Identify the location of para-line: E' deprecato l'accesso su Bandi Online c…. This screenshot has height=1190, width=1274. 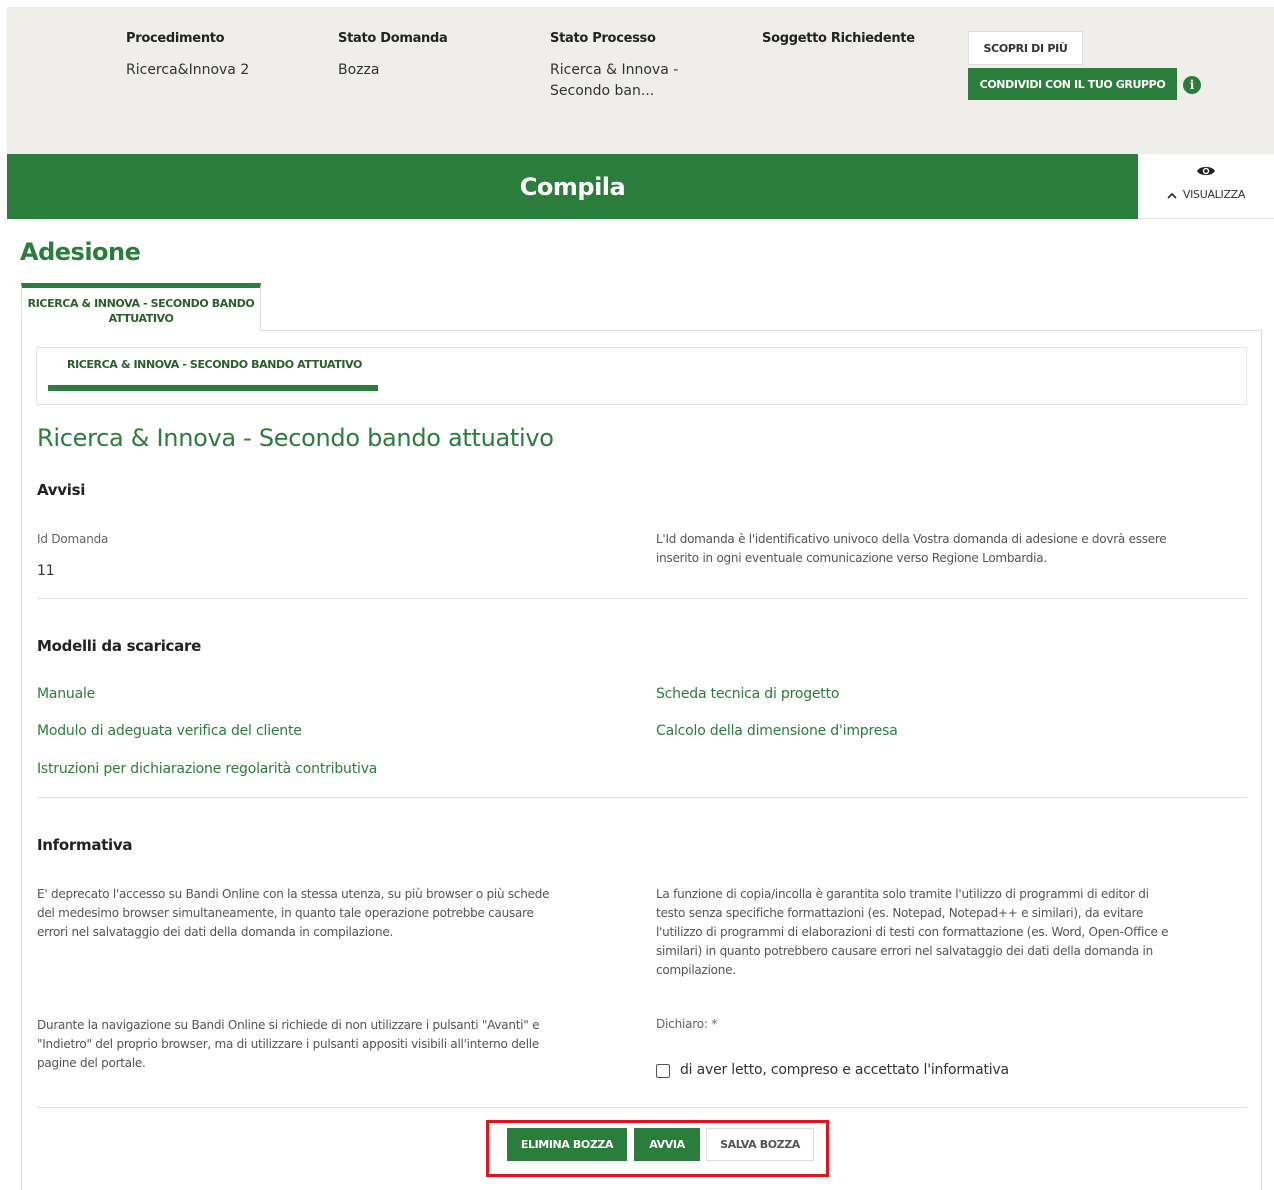
(293, 894).